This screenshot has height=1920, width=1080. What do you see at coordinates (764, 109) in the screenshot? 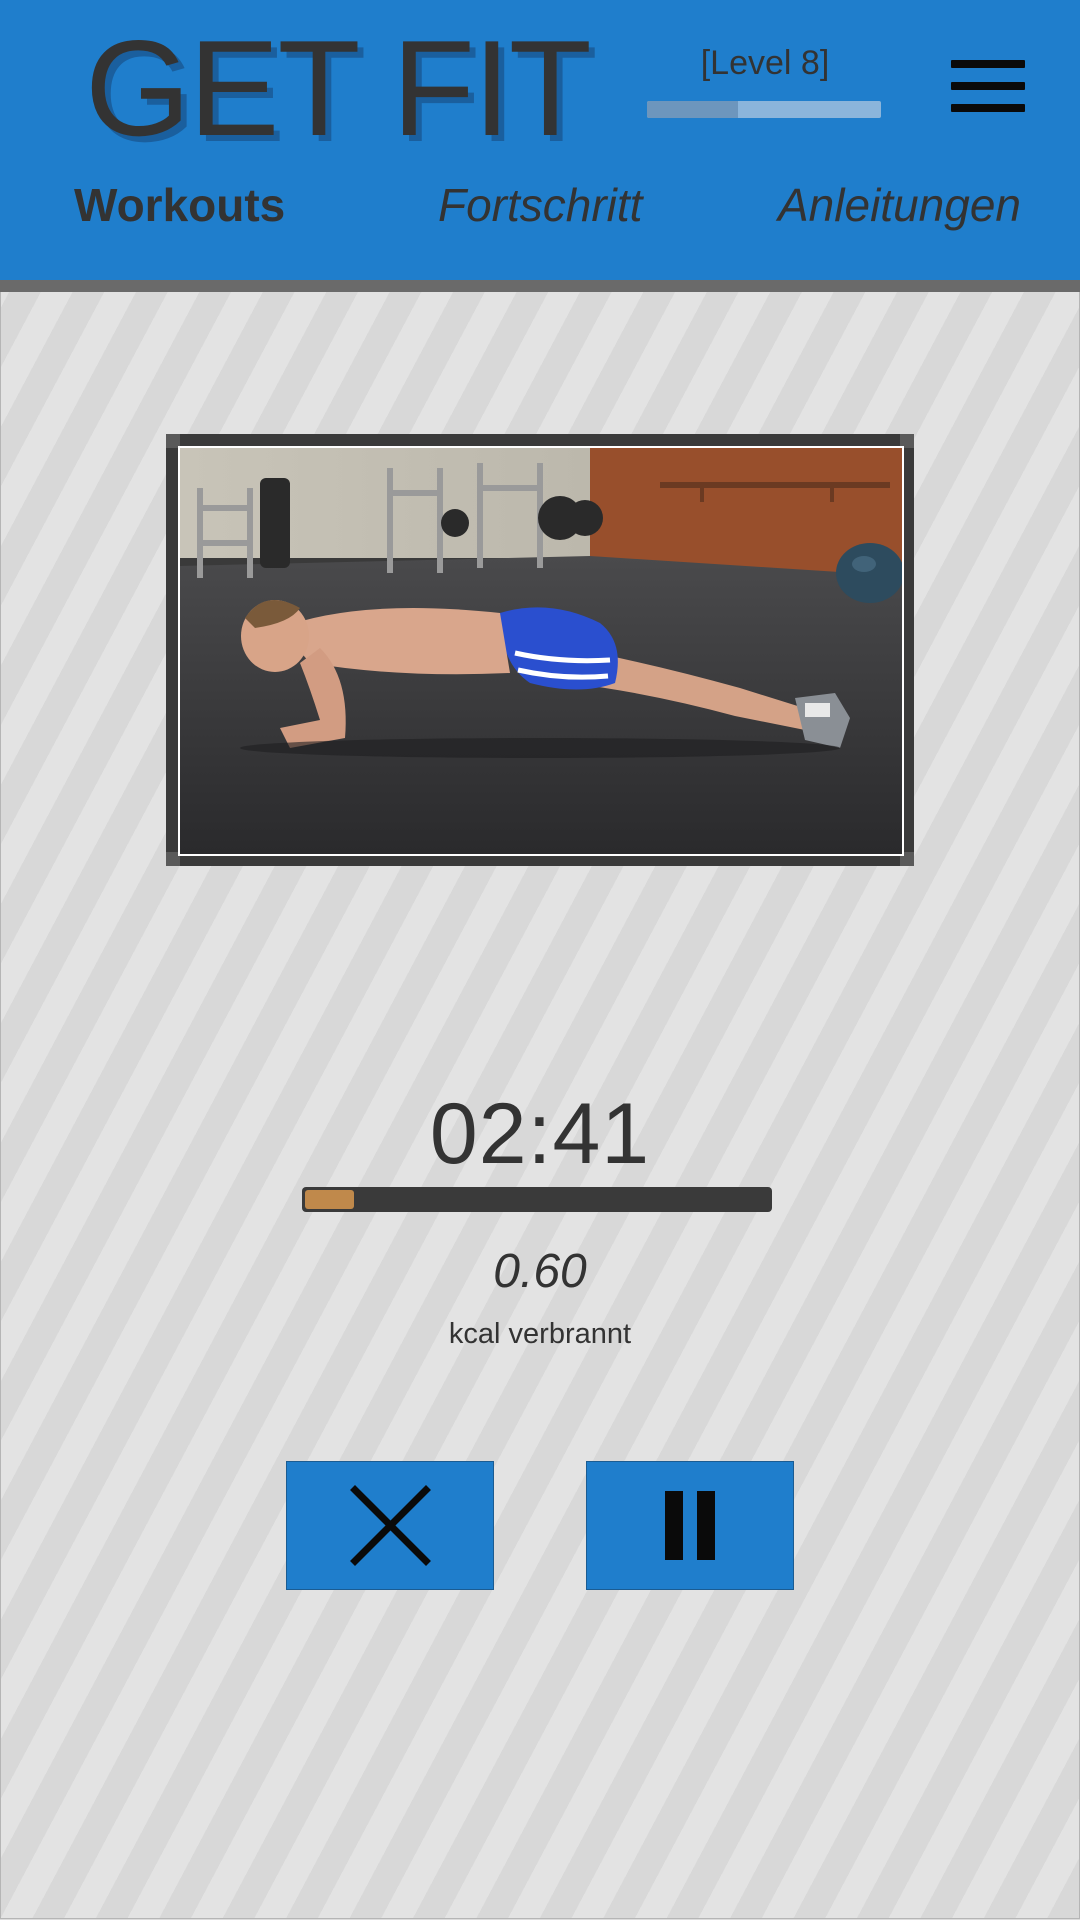
I see `level-progress-bar` at bounding box center [764, 109].